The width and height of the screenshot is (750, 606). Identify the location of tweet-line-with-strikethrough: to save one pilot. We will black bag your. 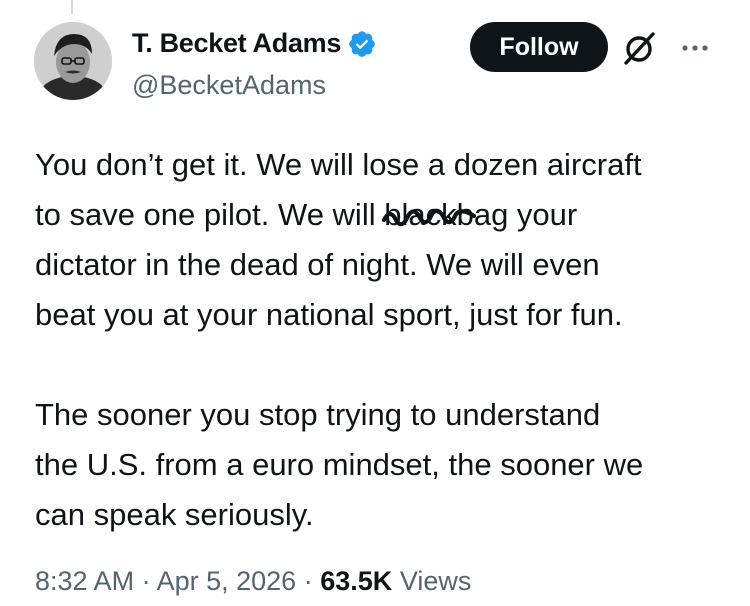
(387, 215).